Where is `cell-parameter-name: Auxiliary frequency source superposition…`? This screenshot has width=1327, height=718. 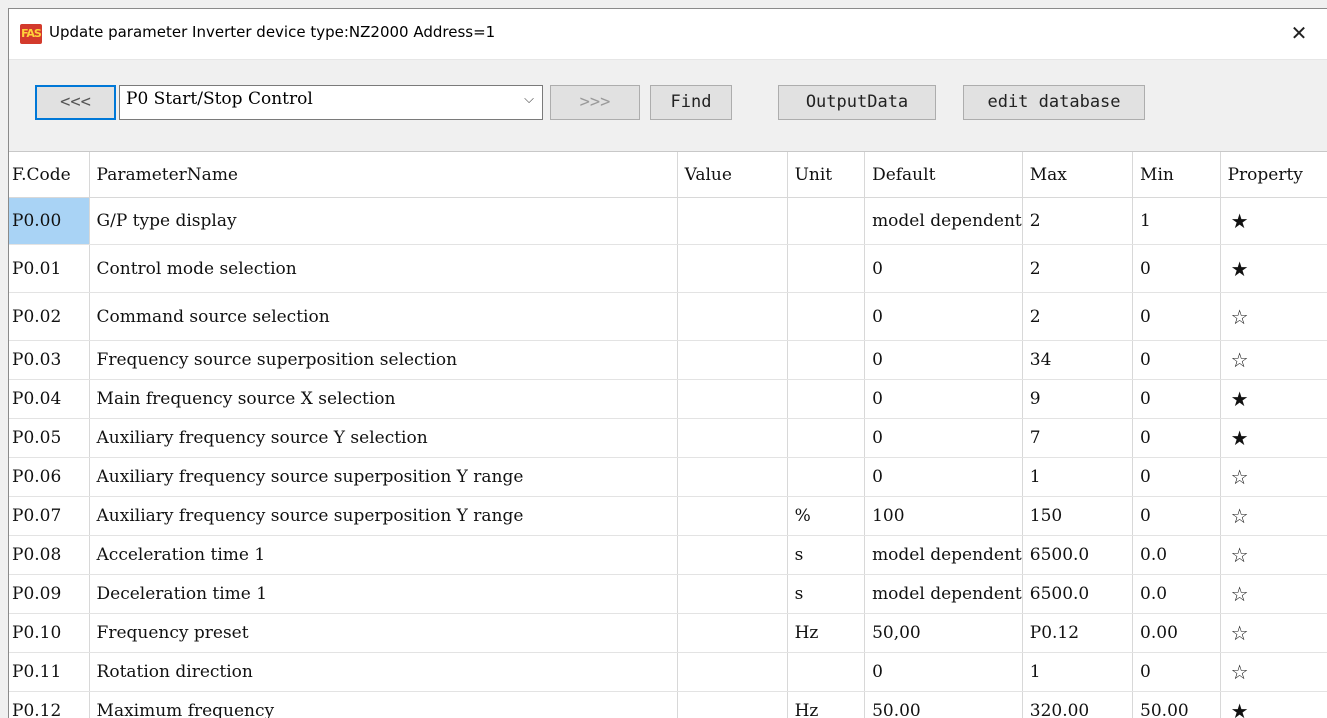
cell-parameter-name: Auxiliary frequency source superposition… is located at coordinates (383, 516).